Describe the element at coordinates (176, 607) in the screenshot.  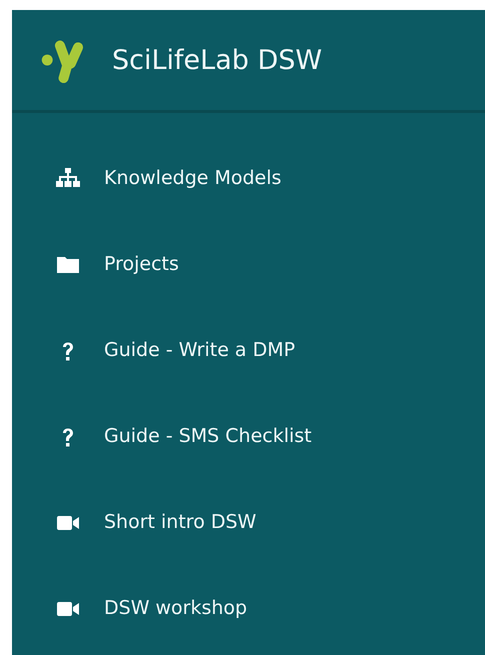
I see `menu-link: DSW workshop` at that location.